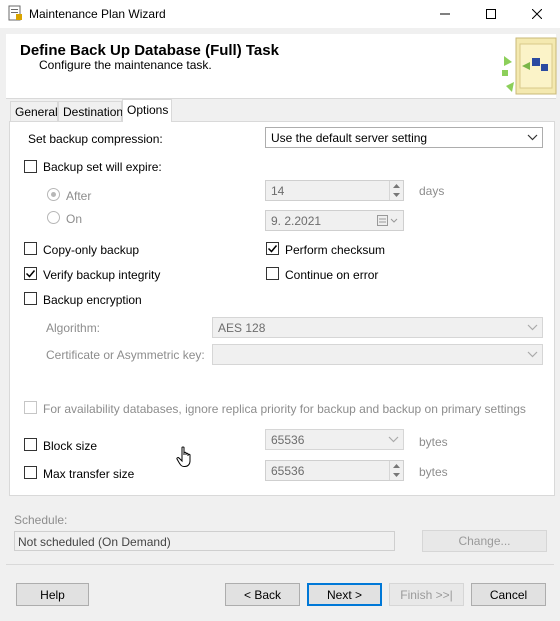 The image size is (560, 621). I want to click on maximize-button, so click(491, 14).